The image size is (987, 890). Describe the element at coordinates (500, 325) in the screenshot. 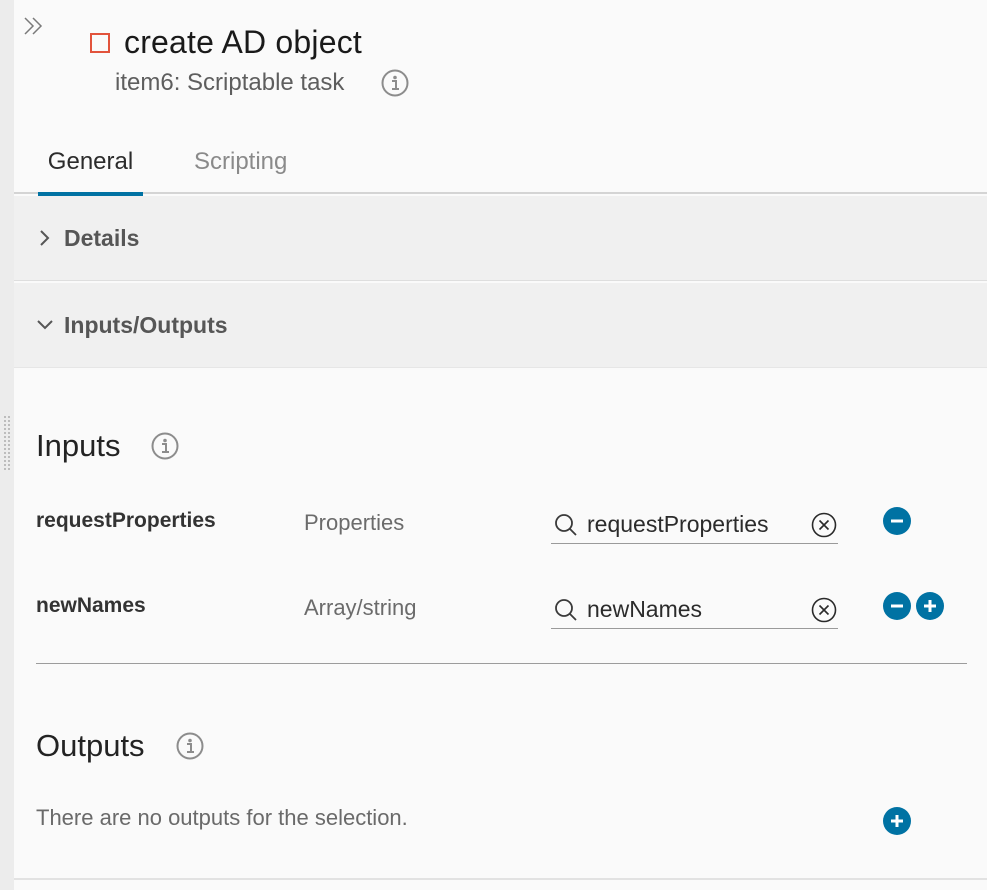

I see `inputs-outputs-section-header: Inputs/Outputs` at that location.